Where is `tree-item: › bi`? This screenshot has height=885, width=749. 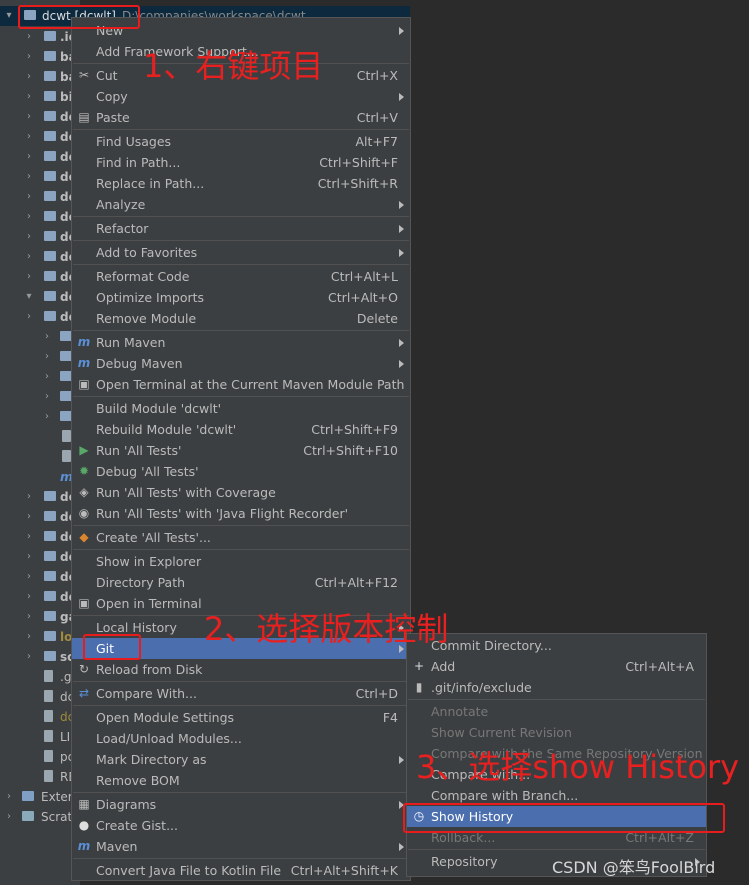 tree-item: › bi is located at coordinates (40, 97).